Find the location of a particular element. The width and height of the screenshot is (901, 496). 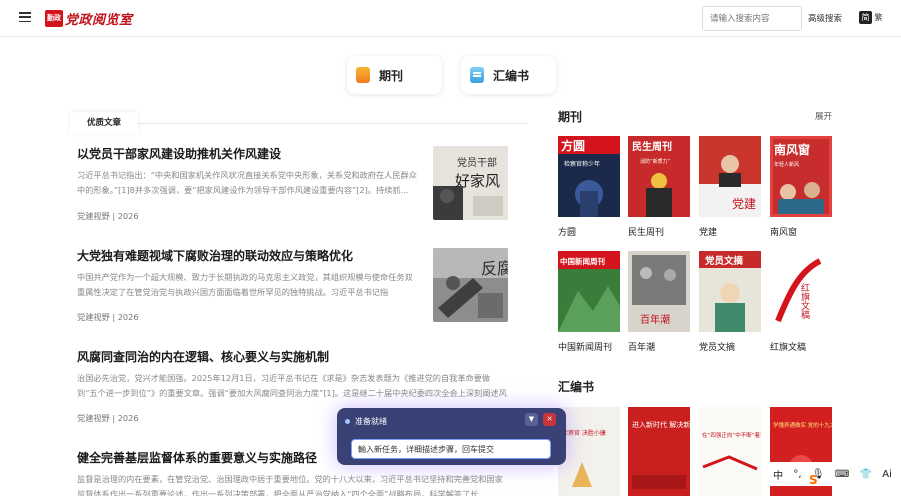

close-panel-button: ✕ is located at coordinates (549, 419).